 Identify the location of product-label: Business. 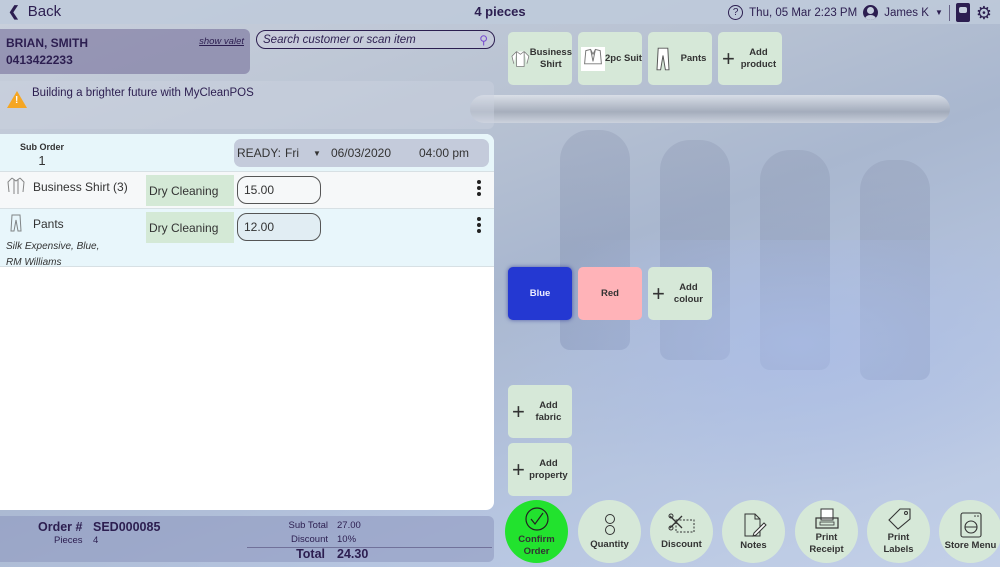
(550, 52).